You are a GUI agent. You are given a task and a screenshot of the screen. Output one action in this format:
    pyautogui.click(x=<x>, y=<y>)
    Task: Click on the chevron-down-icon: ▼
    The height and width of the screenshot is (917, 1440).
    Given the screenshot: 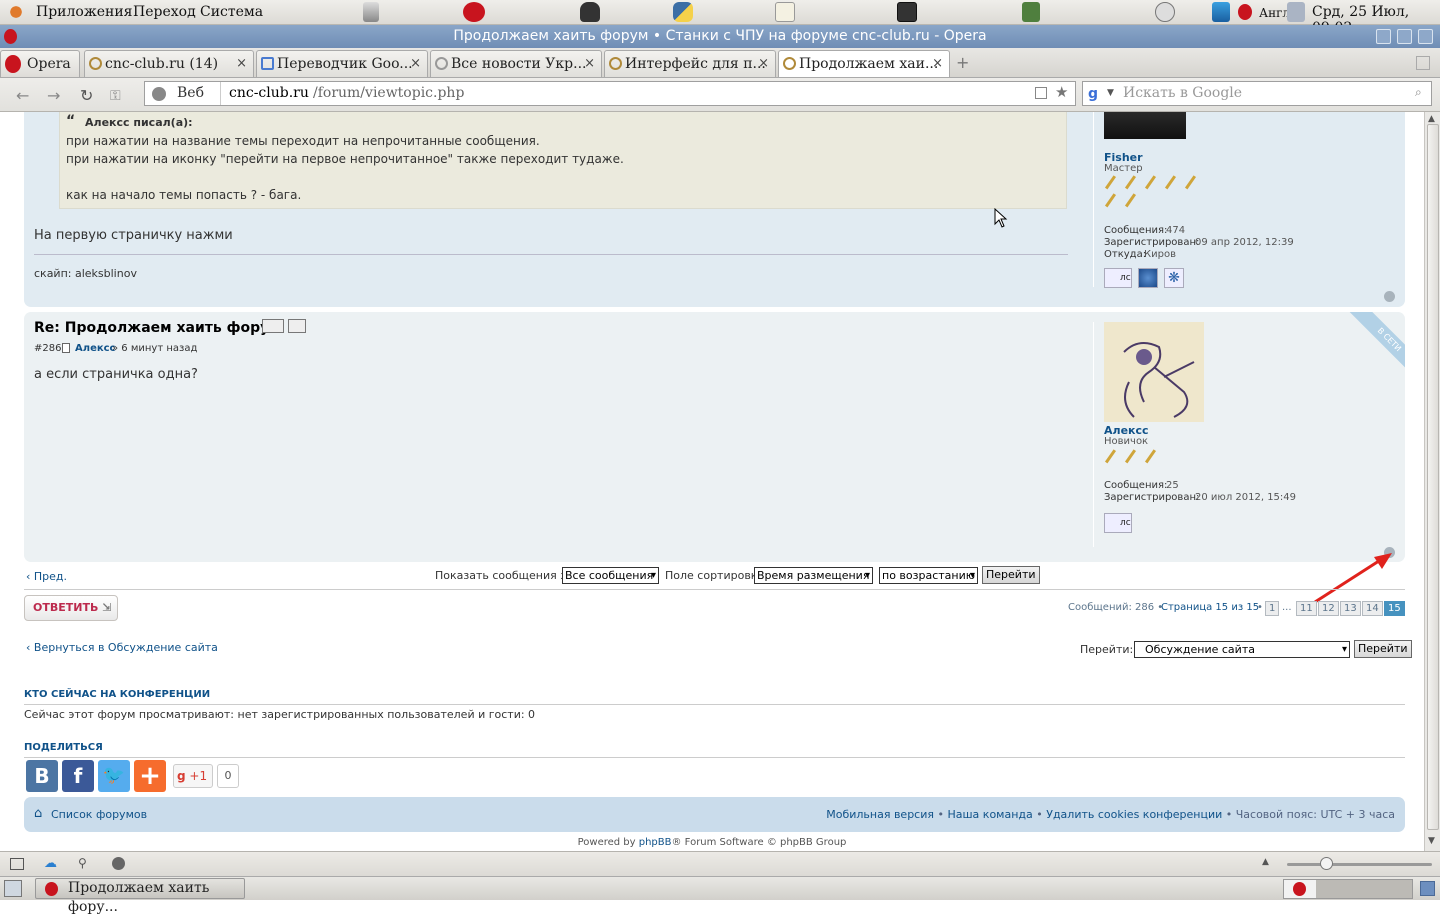 What is the action you would take?
    pyautogui.click(x=1110, y=93)
    